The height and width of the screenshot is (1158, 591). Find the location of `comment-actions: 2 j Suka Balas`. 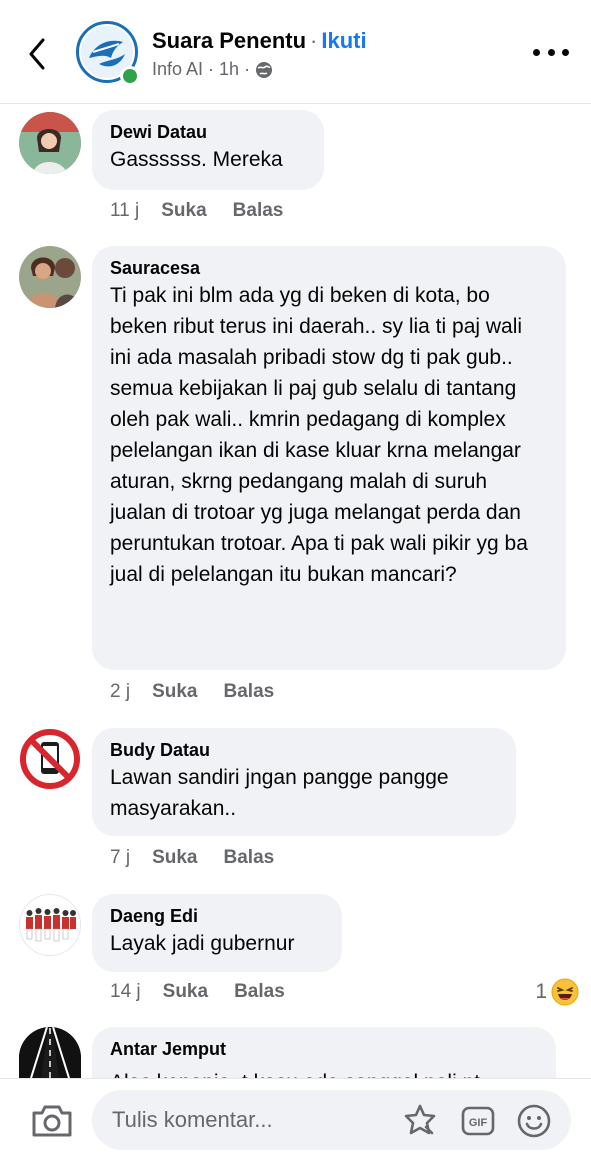

comment-actions: 2 j Suka Balas is located at coordinates (205, 692).